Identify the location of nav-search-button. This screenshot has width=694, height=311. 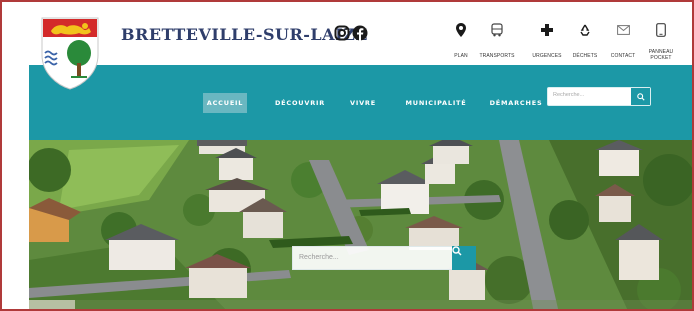
(640, 96).